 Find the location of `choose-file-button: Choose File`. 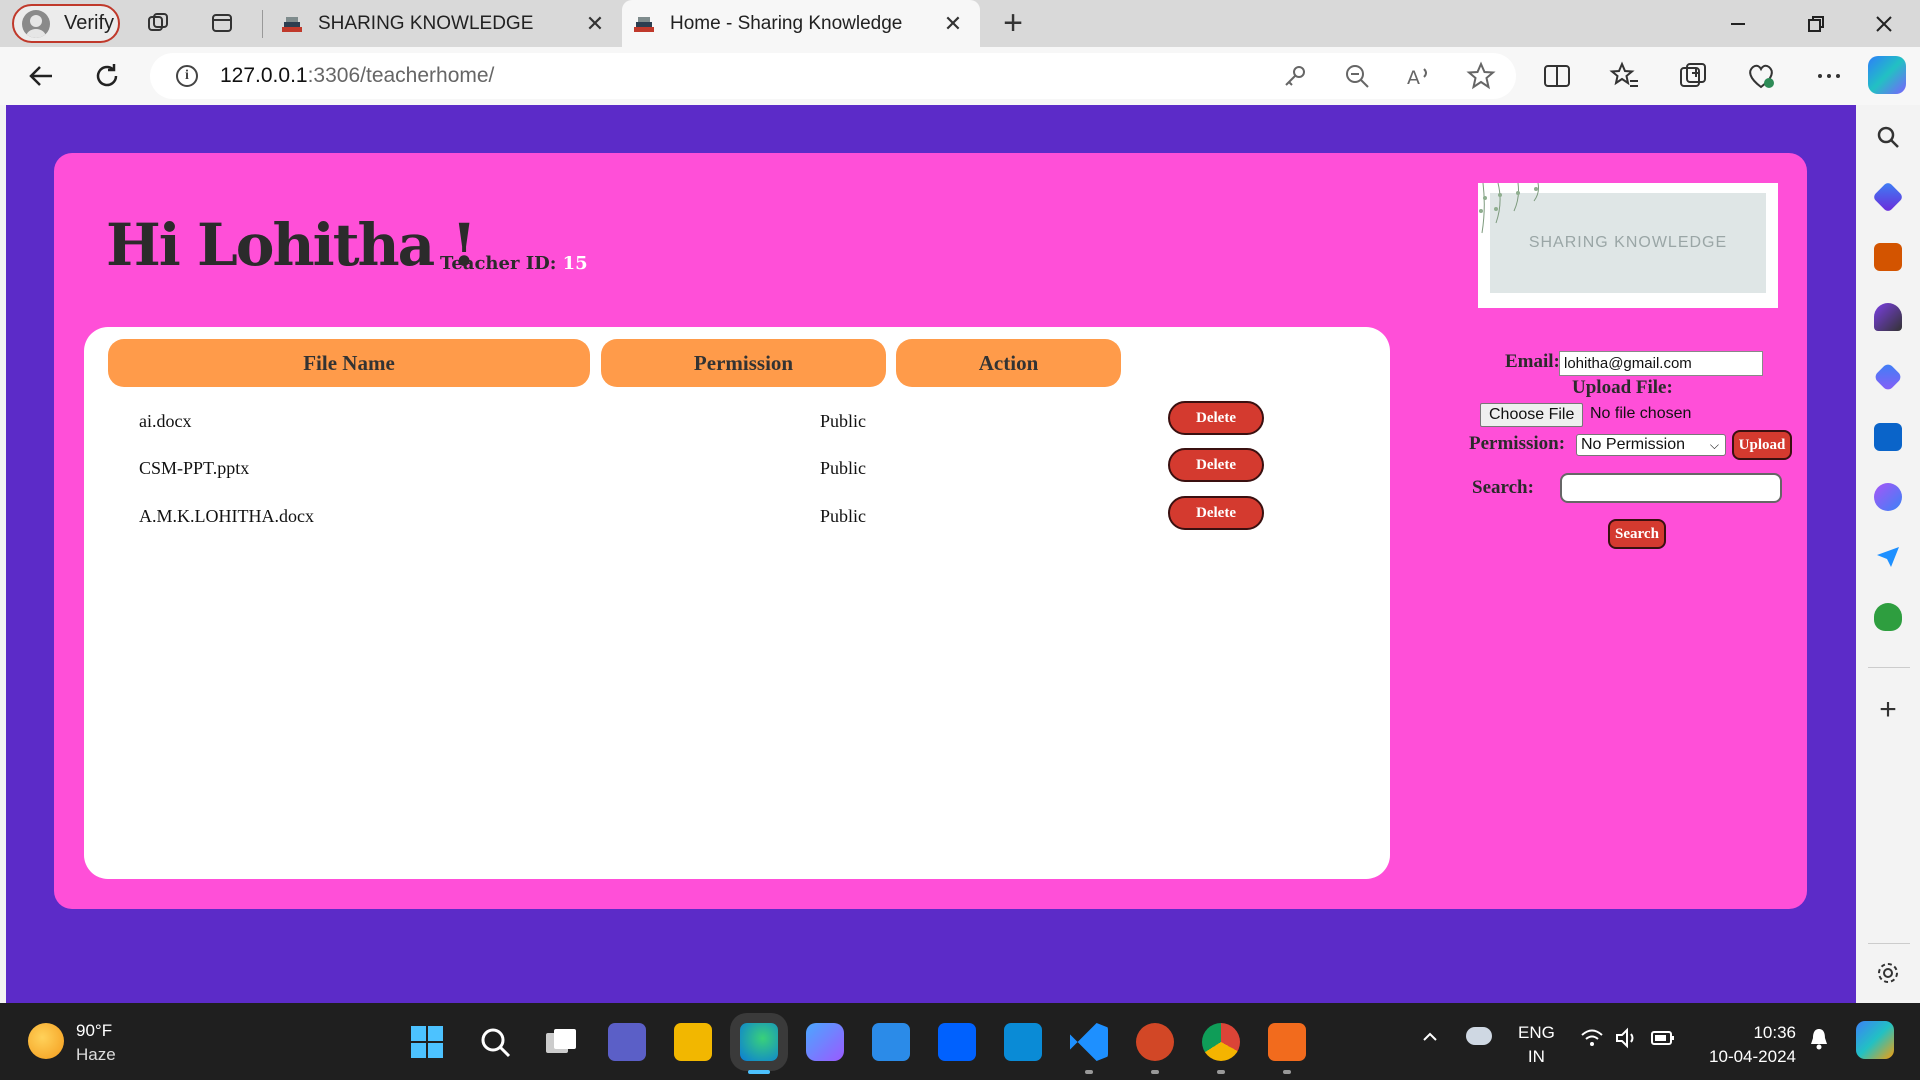

choose-file-button: Choose File is located at coordinates (1532, 415).